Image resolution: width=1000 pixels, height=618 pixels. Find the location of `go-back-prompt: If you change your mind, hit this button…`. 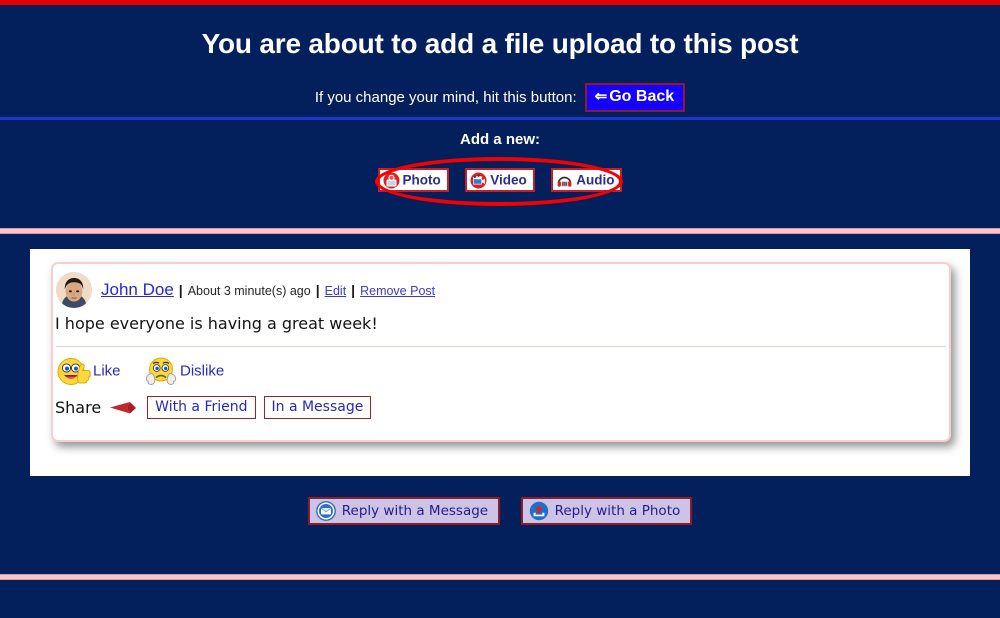

go-back-prompt: If you change your mind, hit this button… is located at coordinates (445, 97).